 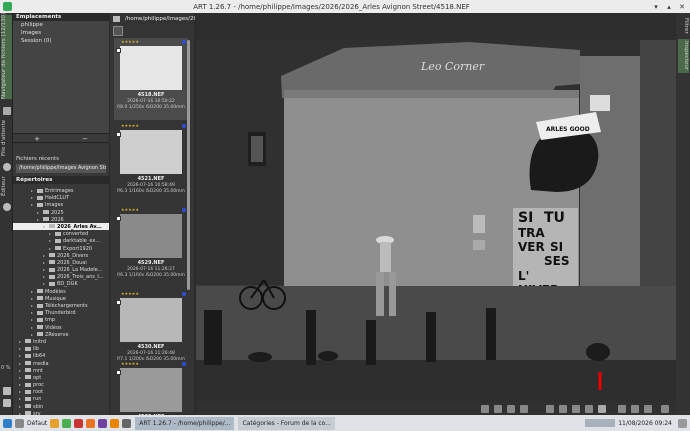 I want to click on crop-icon, so click(x=576, y=409).